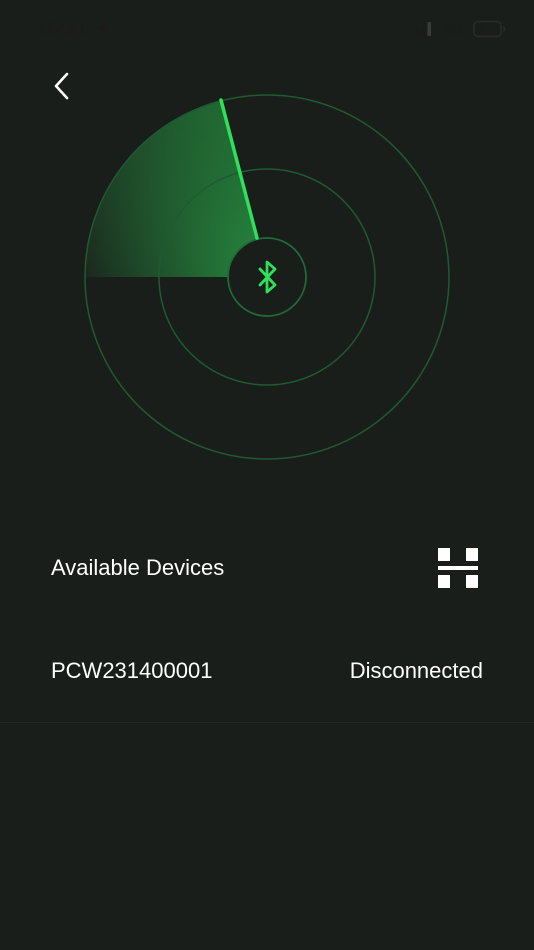 Image resolution: width=534 pixels, height=950 pixels. What do you see at coordinates (267, 568) in the screenshot?
I see `devices-header: Available Devices` at bounding box center [267, 568].